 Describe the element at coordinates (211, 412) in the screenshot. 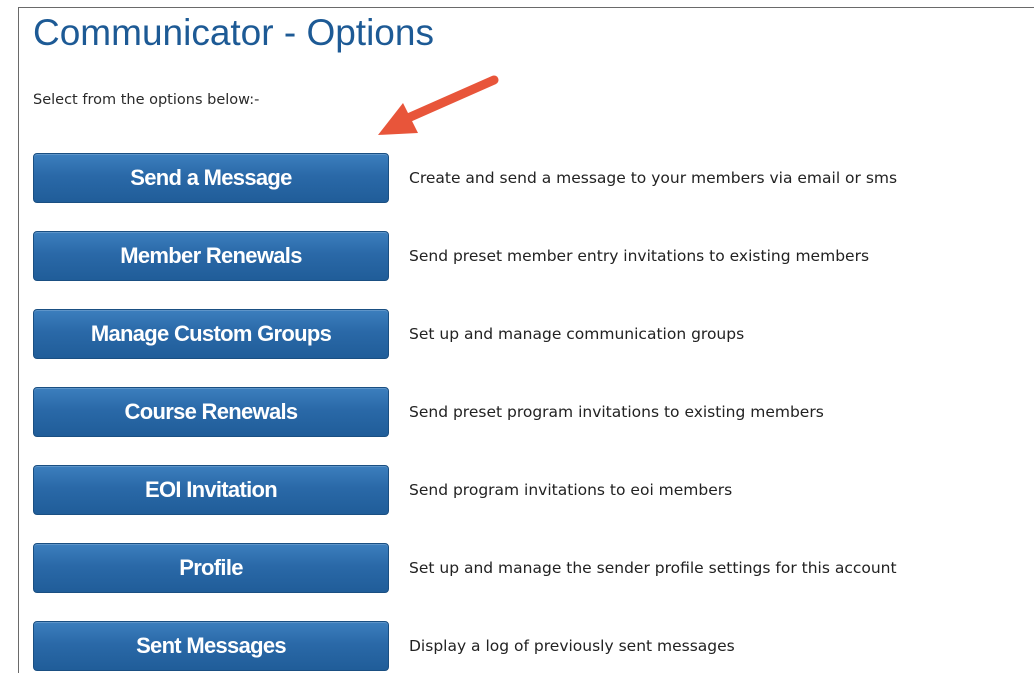

I see `course-renewals-button: Course Renewals` at that location.